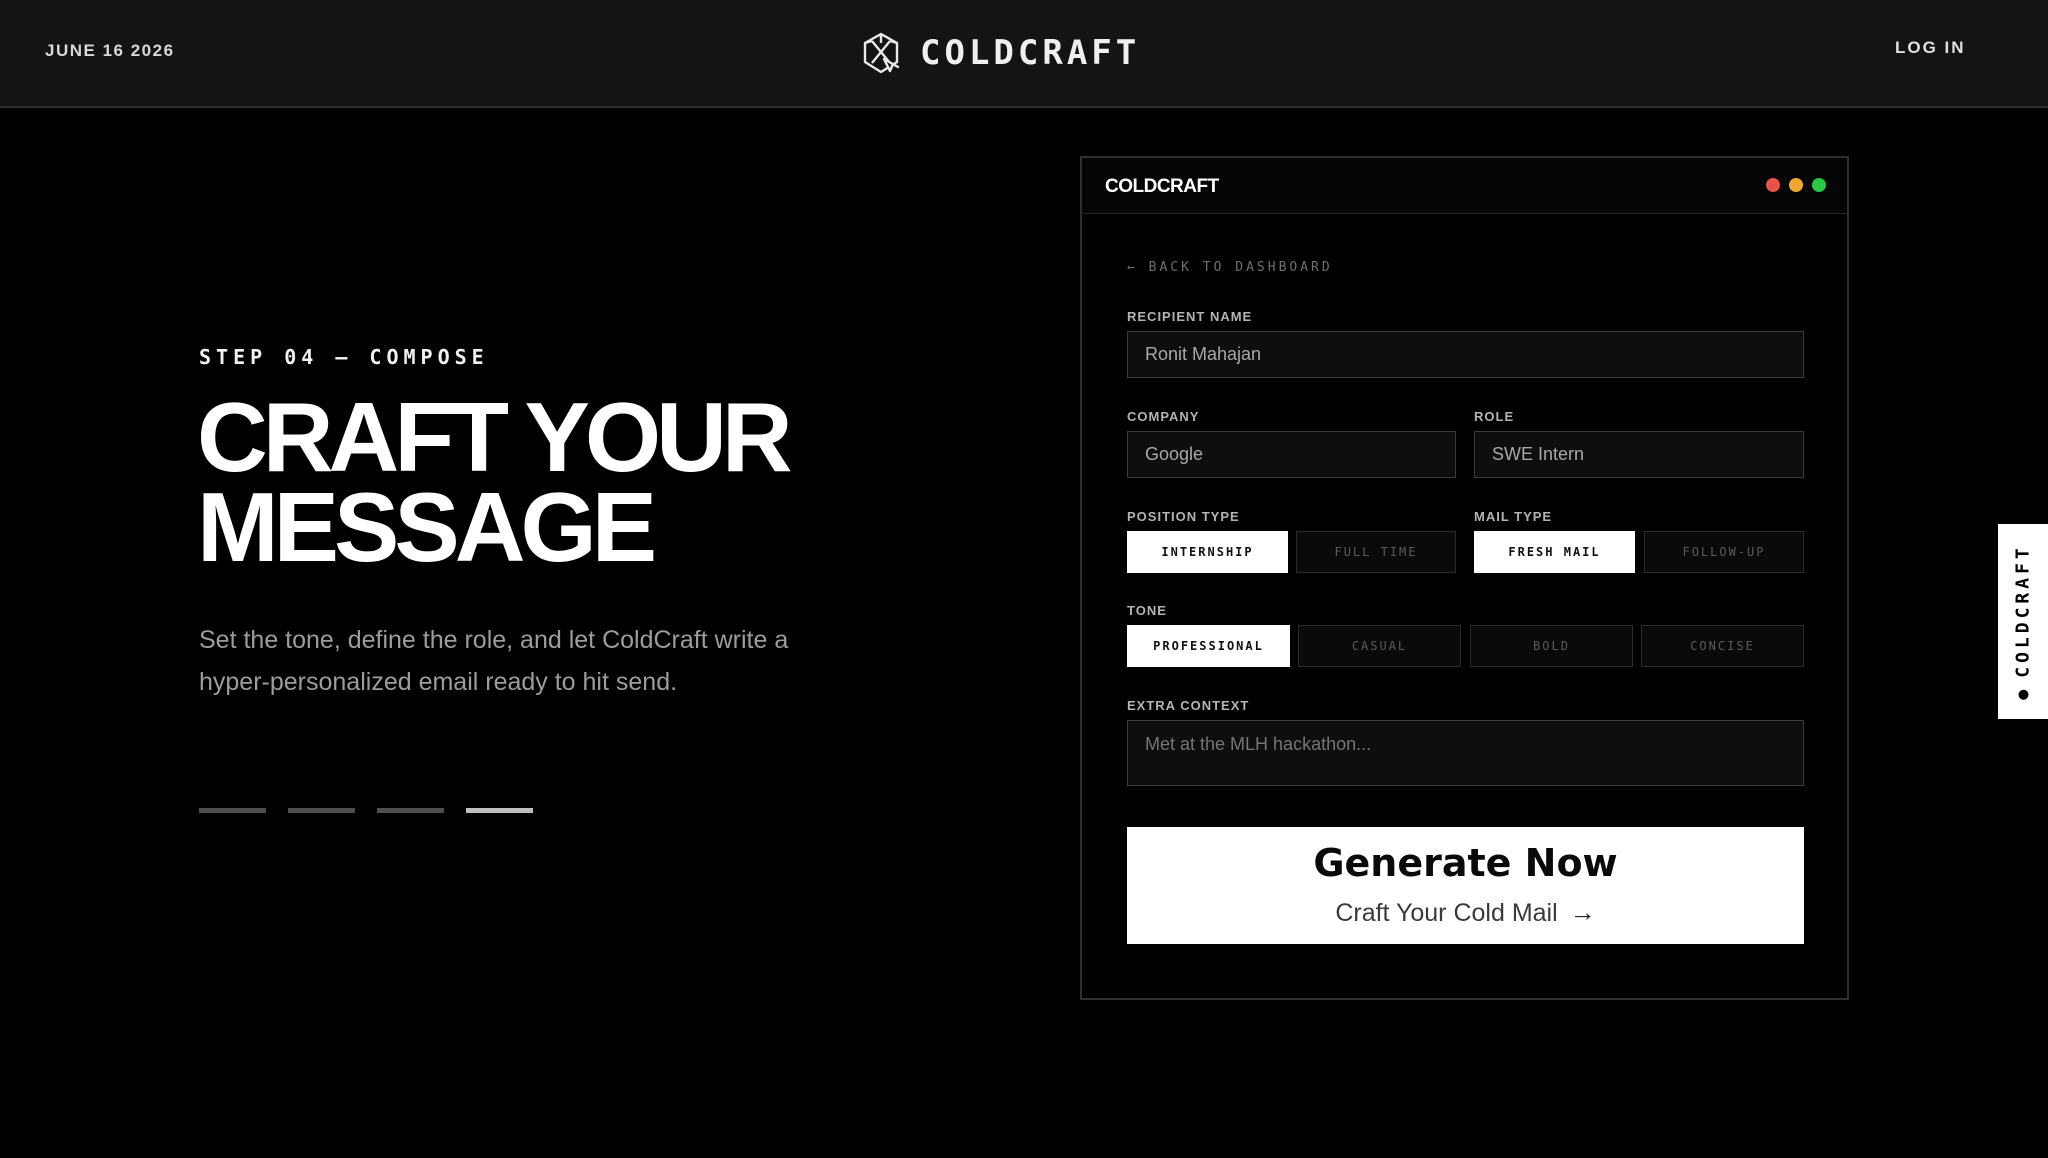 This screenshot has width=2048, height=1158. What do you see at coordinates (1162, 186) in the screenshot?
I see `card-title: COLDCRAFT` at bounding box center [1162, 186].